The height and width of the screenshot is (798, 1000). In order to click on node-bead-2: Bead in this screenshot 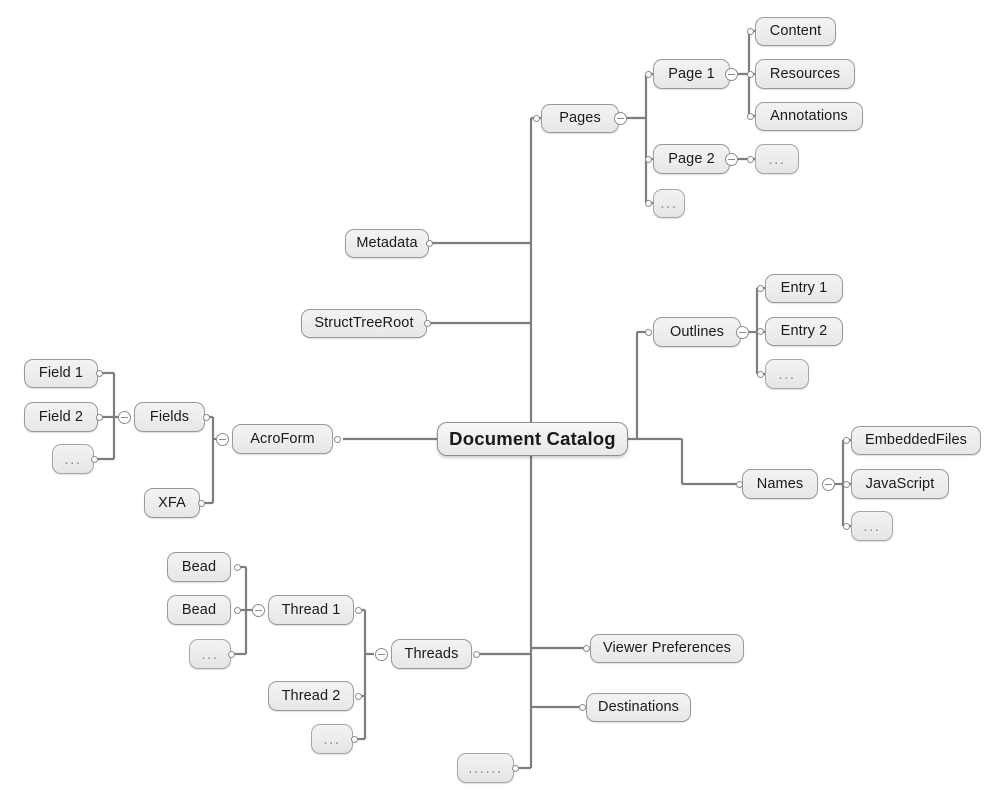, I will do `click(199, 610)`.